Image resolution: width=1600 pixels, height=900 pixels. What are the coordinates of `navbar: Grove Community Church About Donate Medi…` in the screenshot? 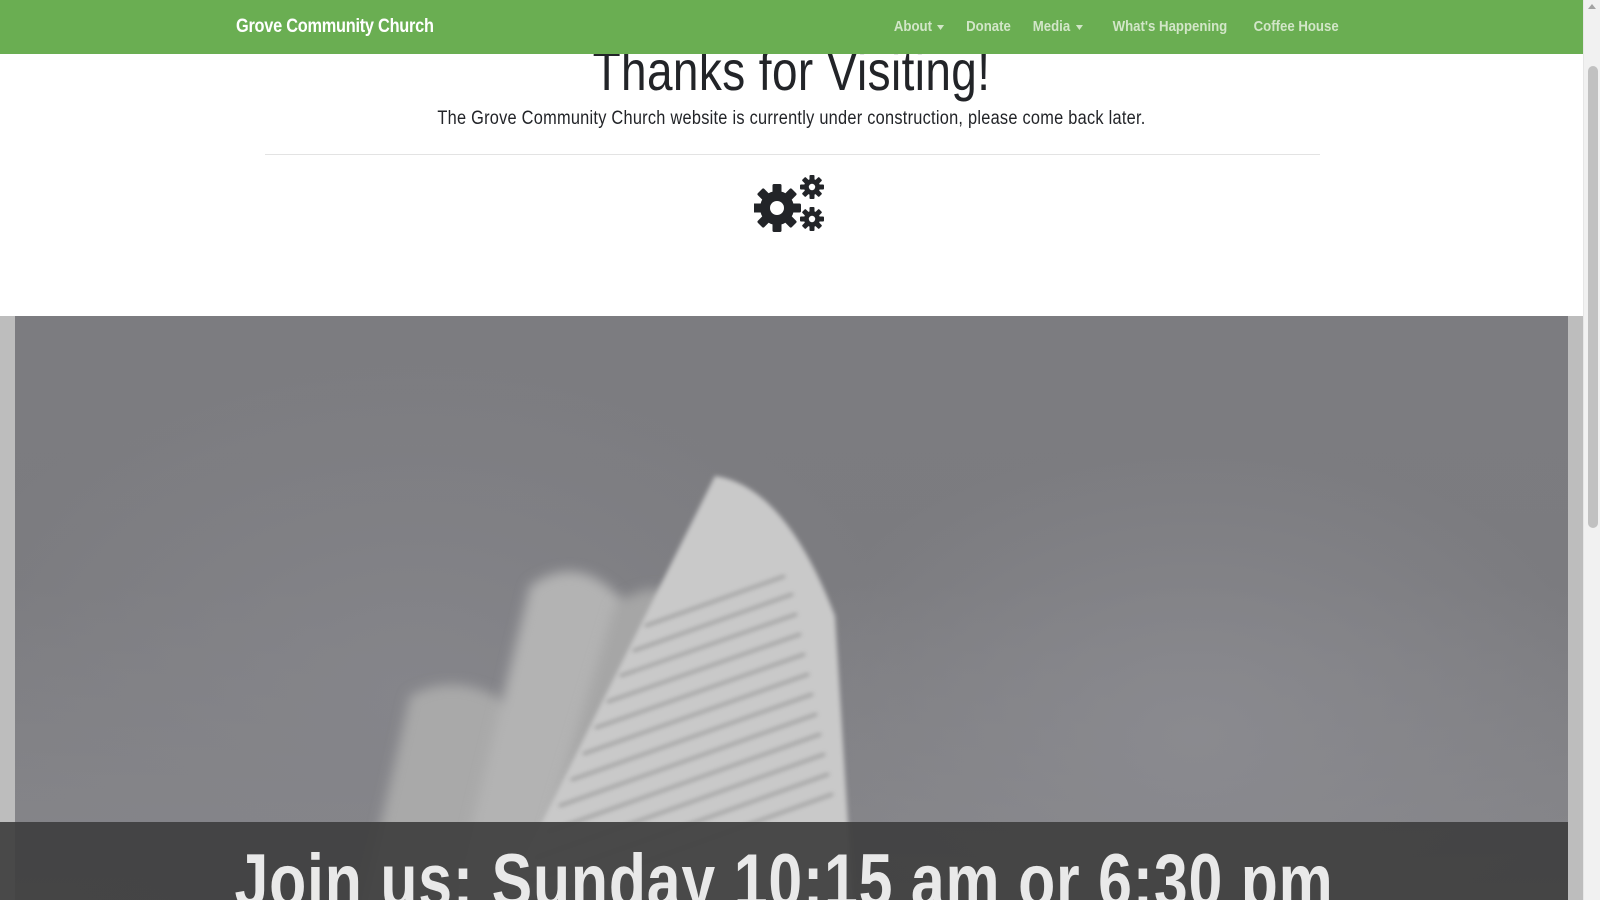 It's located at (791, 27).